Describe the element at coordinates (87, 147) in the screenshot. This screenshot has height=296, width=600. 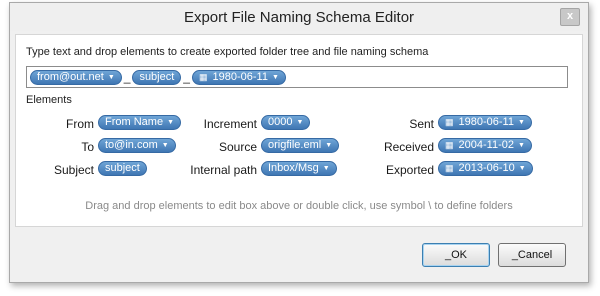
I see `to-label: To` at that location.